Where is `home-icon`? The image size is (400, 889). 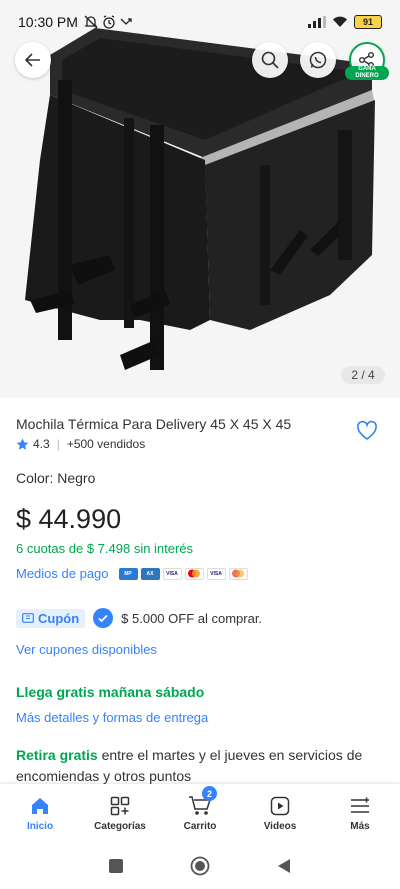
home-icon is located at coordinates (40, 805).